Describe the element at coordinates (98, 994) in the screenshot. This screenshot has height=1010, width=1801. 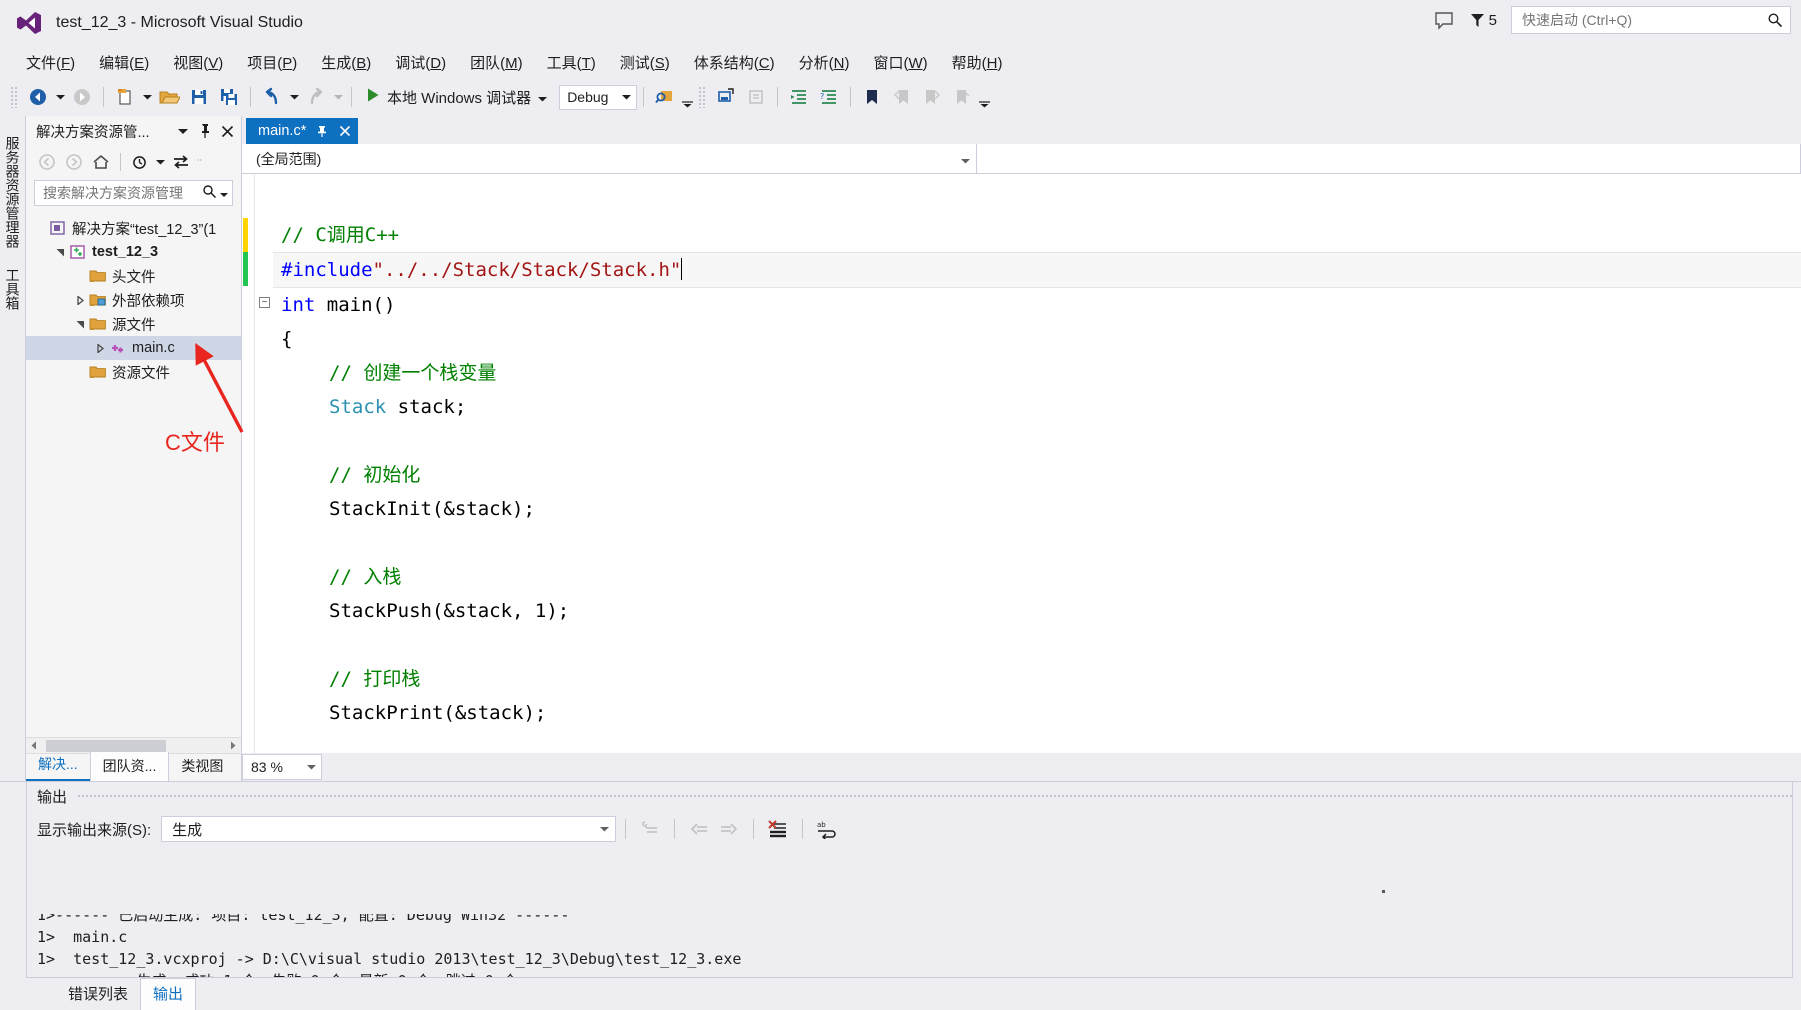
I see `tab-error-list: 错误列表` at that location.